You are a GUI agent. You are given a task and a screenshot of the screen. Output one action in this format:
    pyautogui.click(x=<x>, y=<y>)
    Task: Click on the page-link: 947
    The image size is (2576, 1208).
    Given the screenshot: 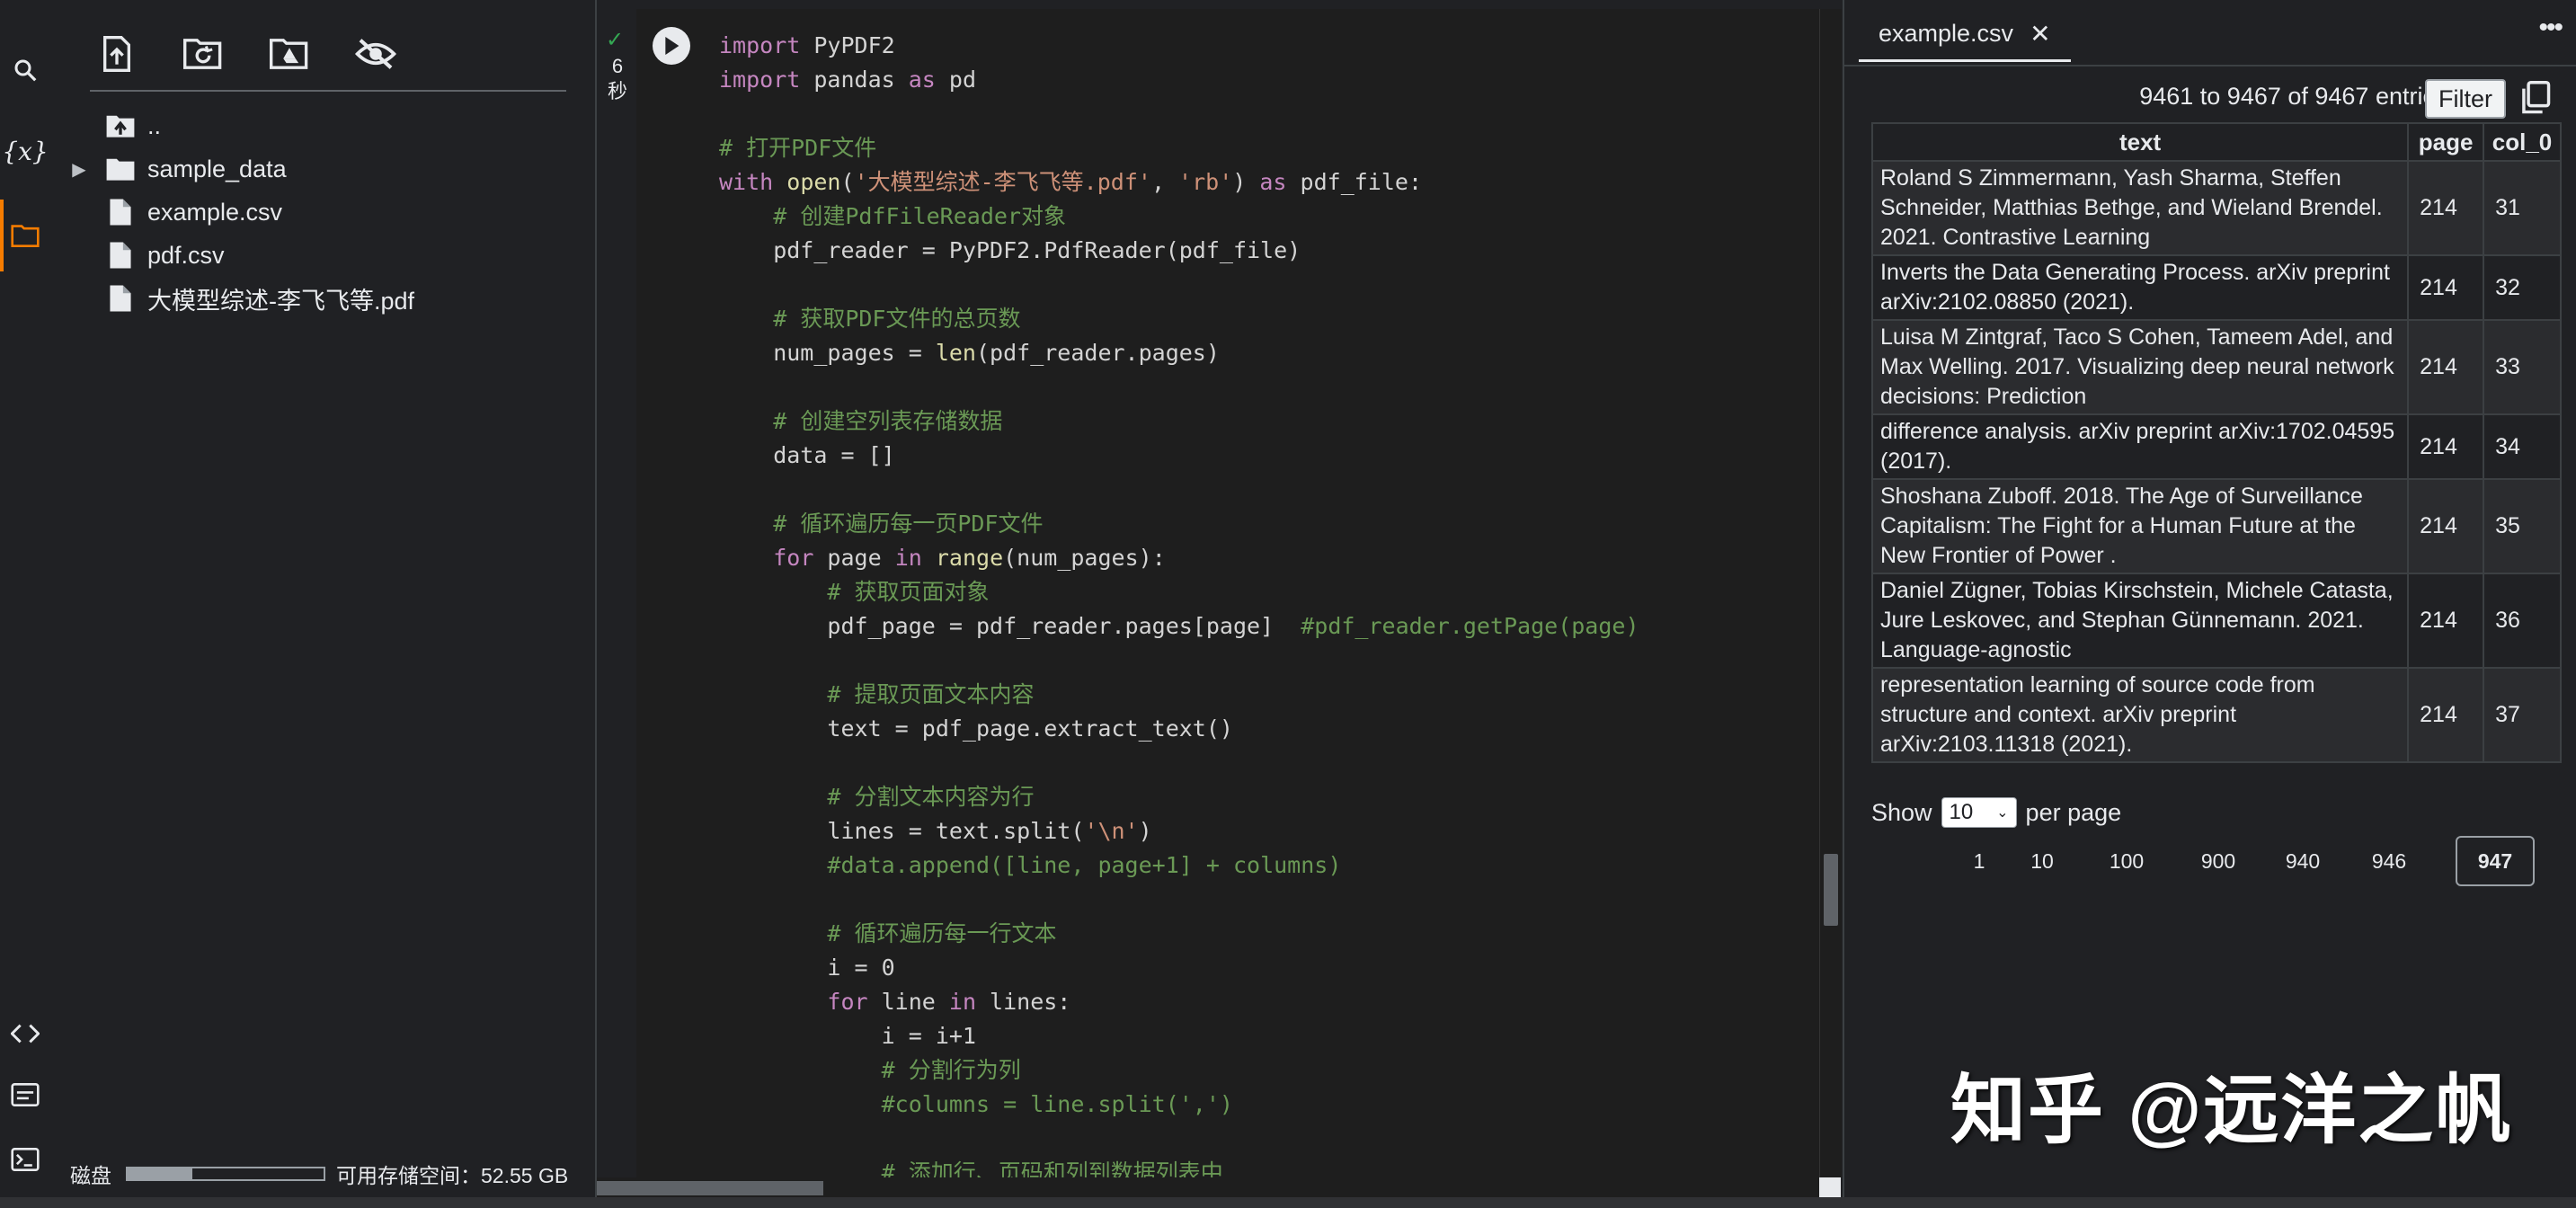 What is the action you would take?
    pyautogui.click(x=2495, y=861)
    